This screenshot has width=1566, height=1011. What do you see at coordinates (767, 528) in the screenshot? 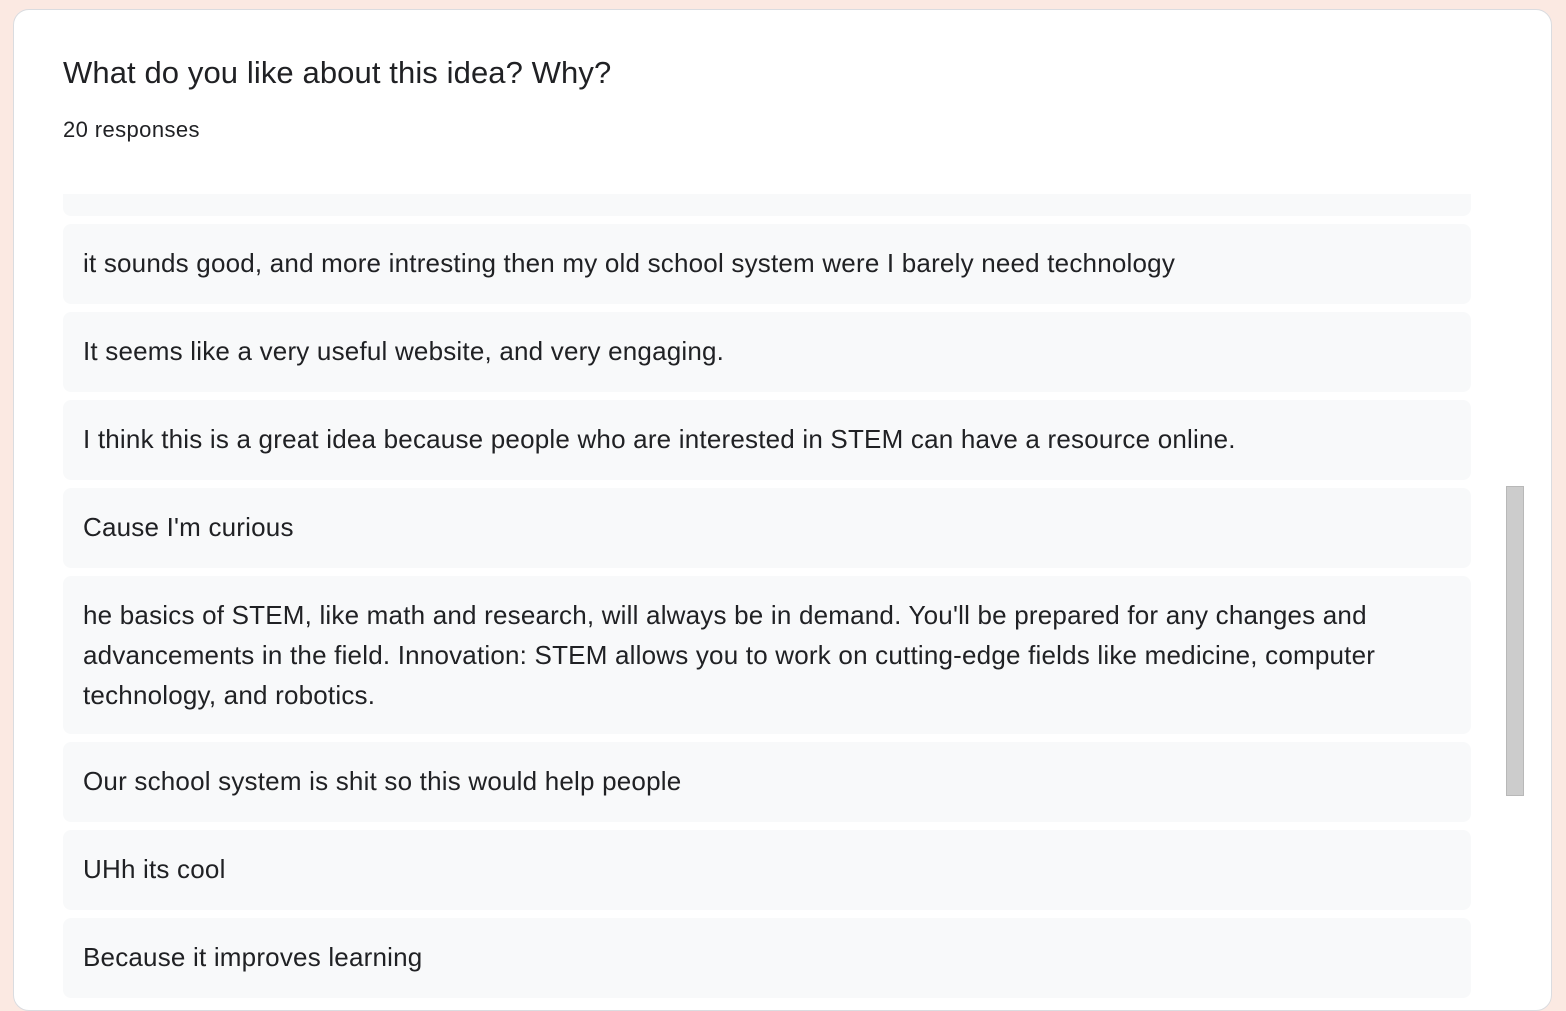
I see `response-item: Cause I'm curious` at bounding box center [767, 528].